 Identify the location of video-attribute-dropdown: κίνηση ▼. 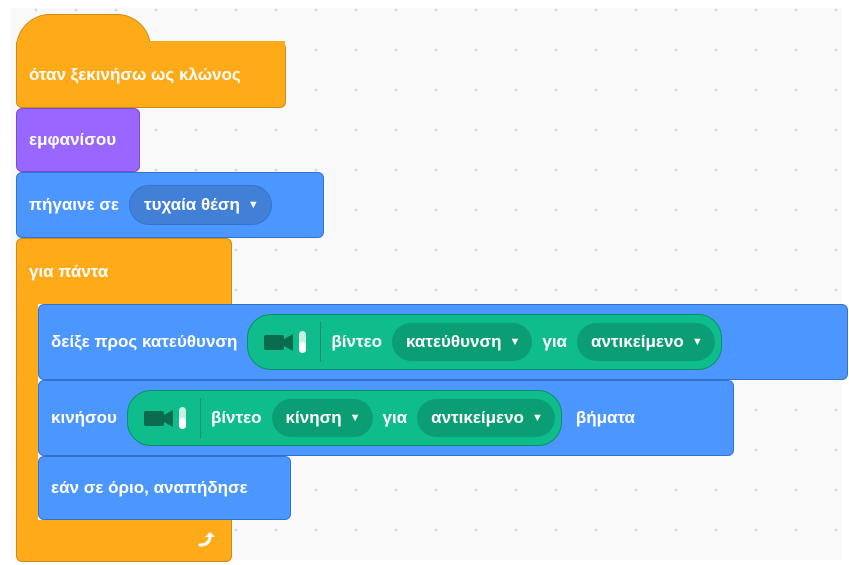
(322, 418).